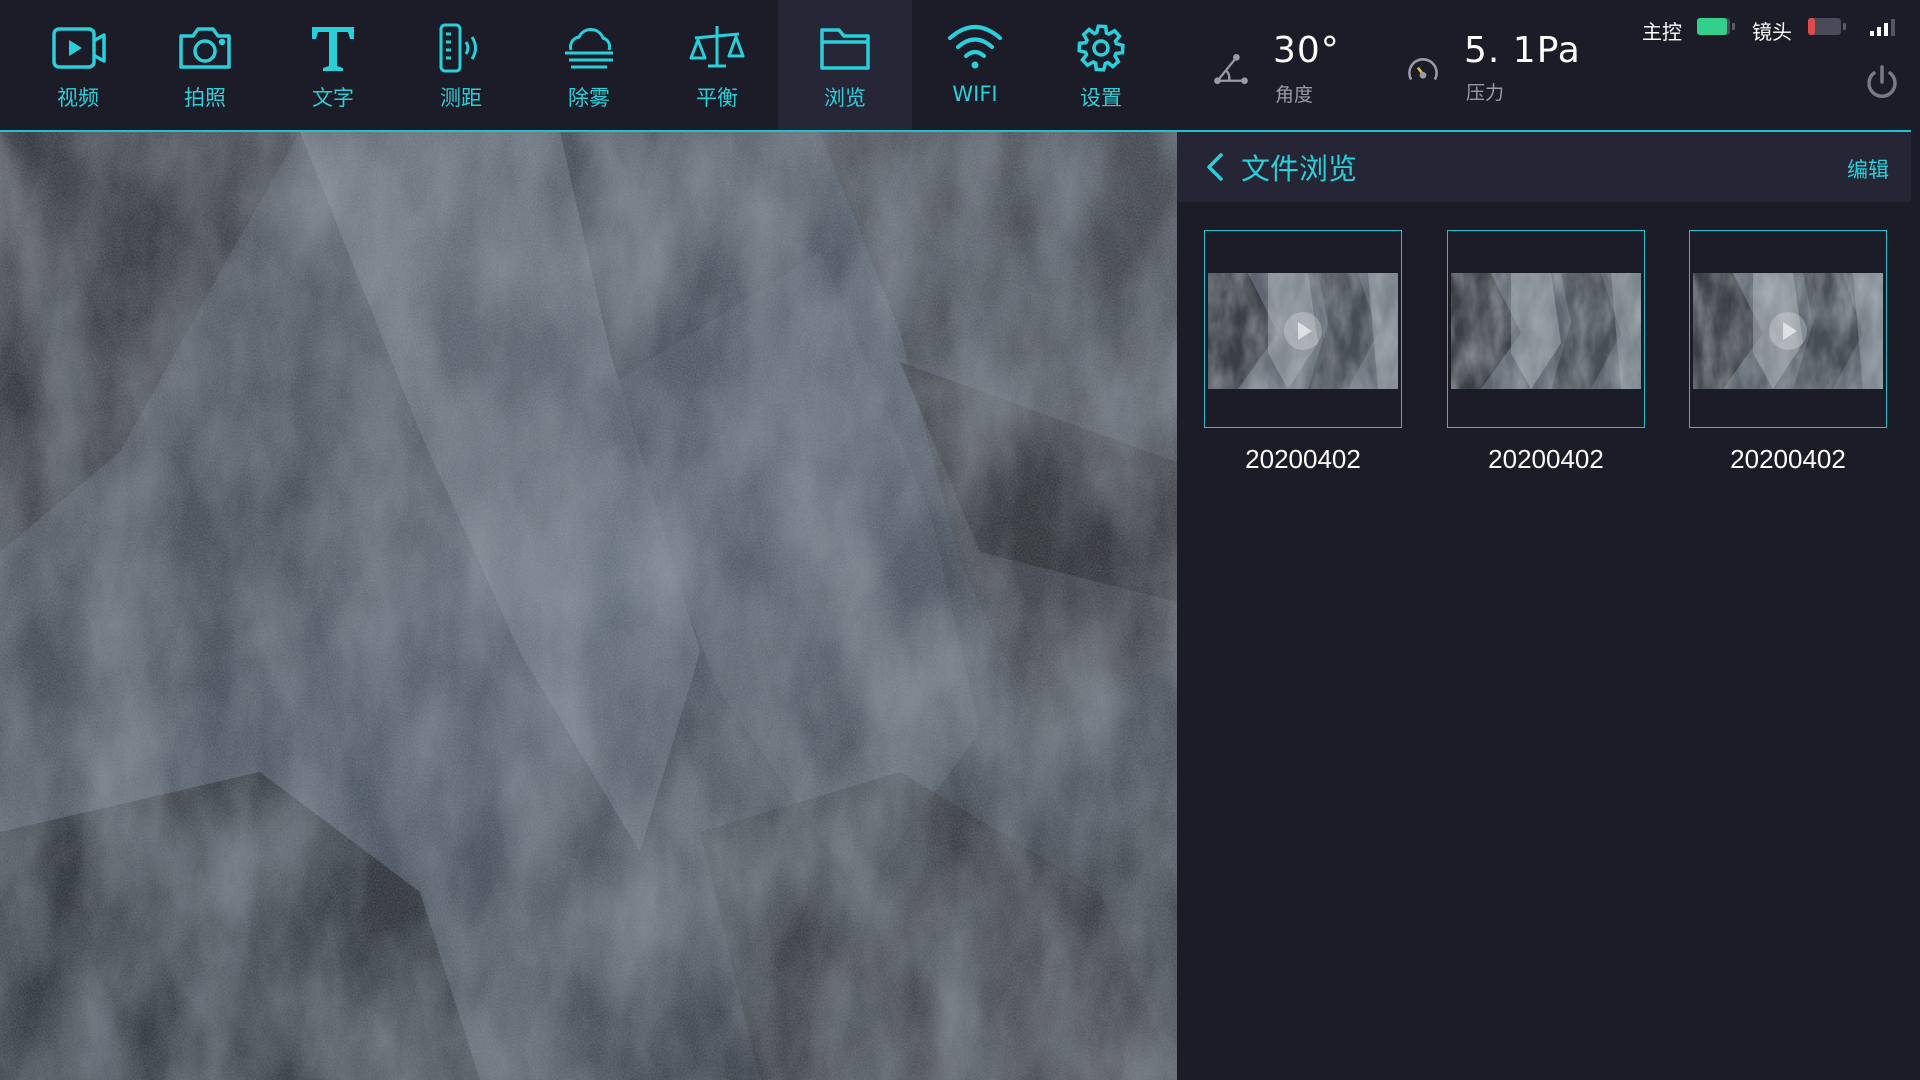  I want to click on thumbnail-image, so click(1546, 331).